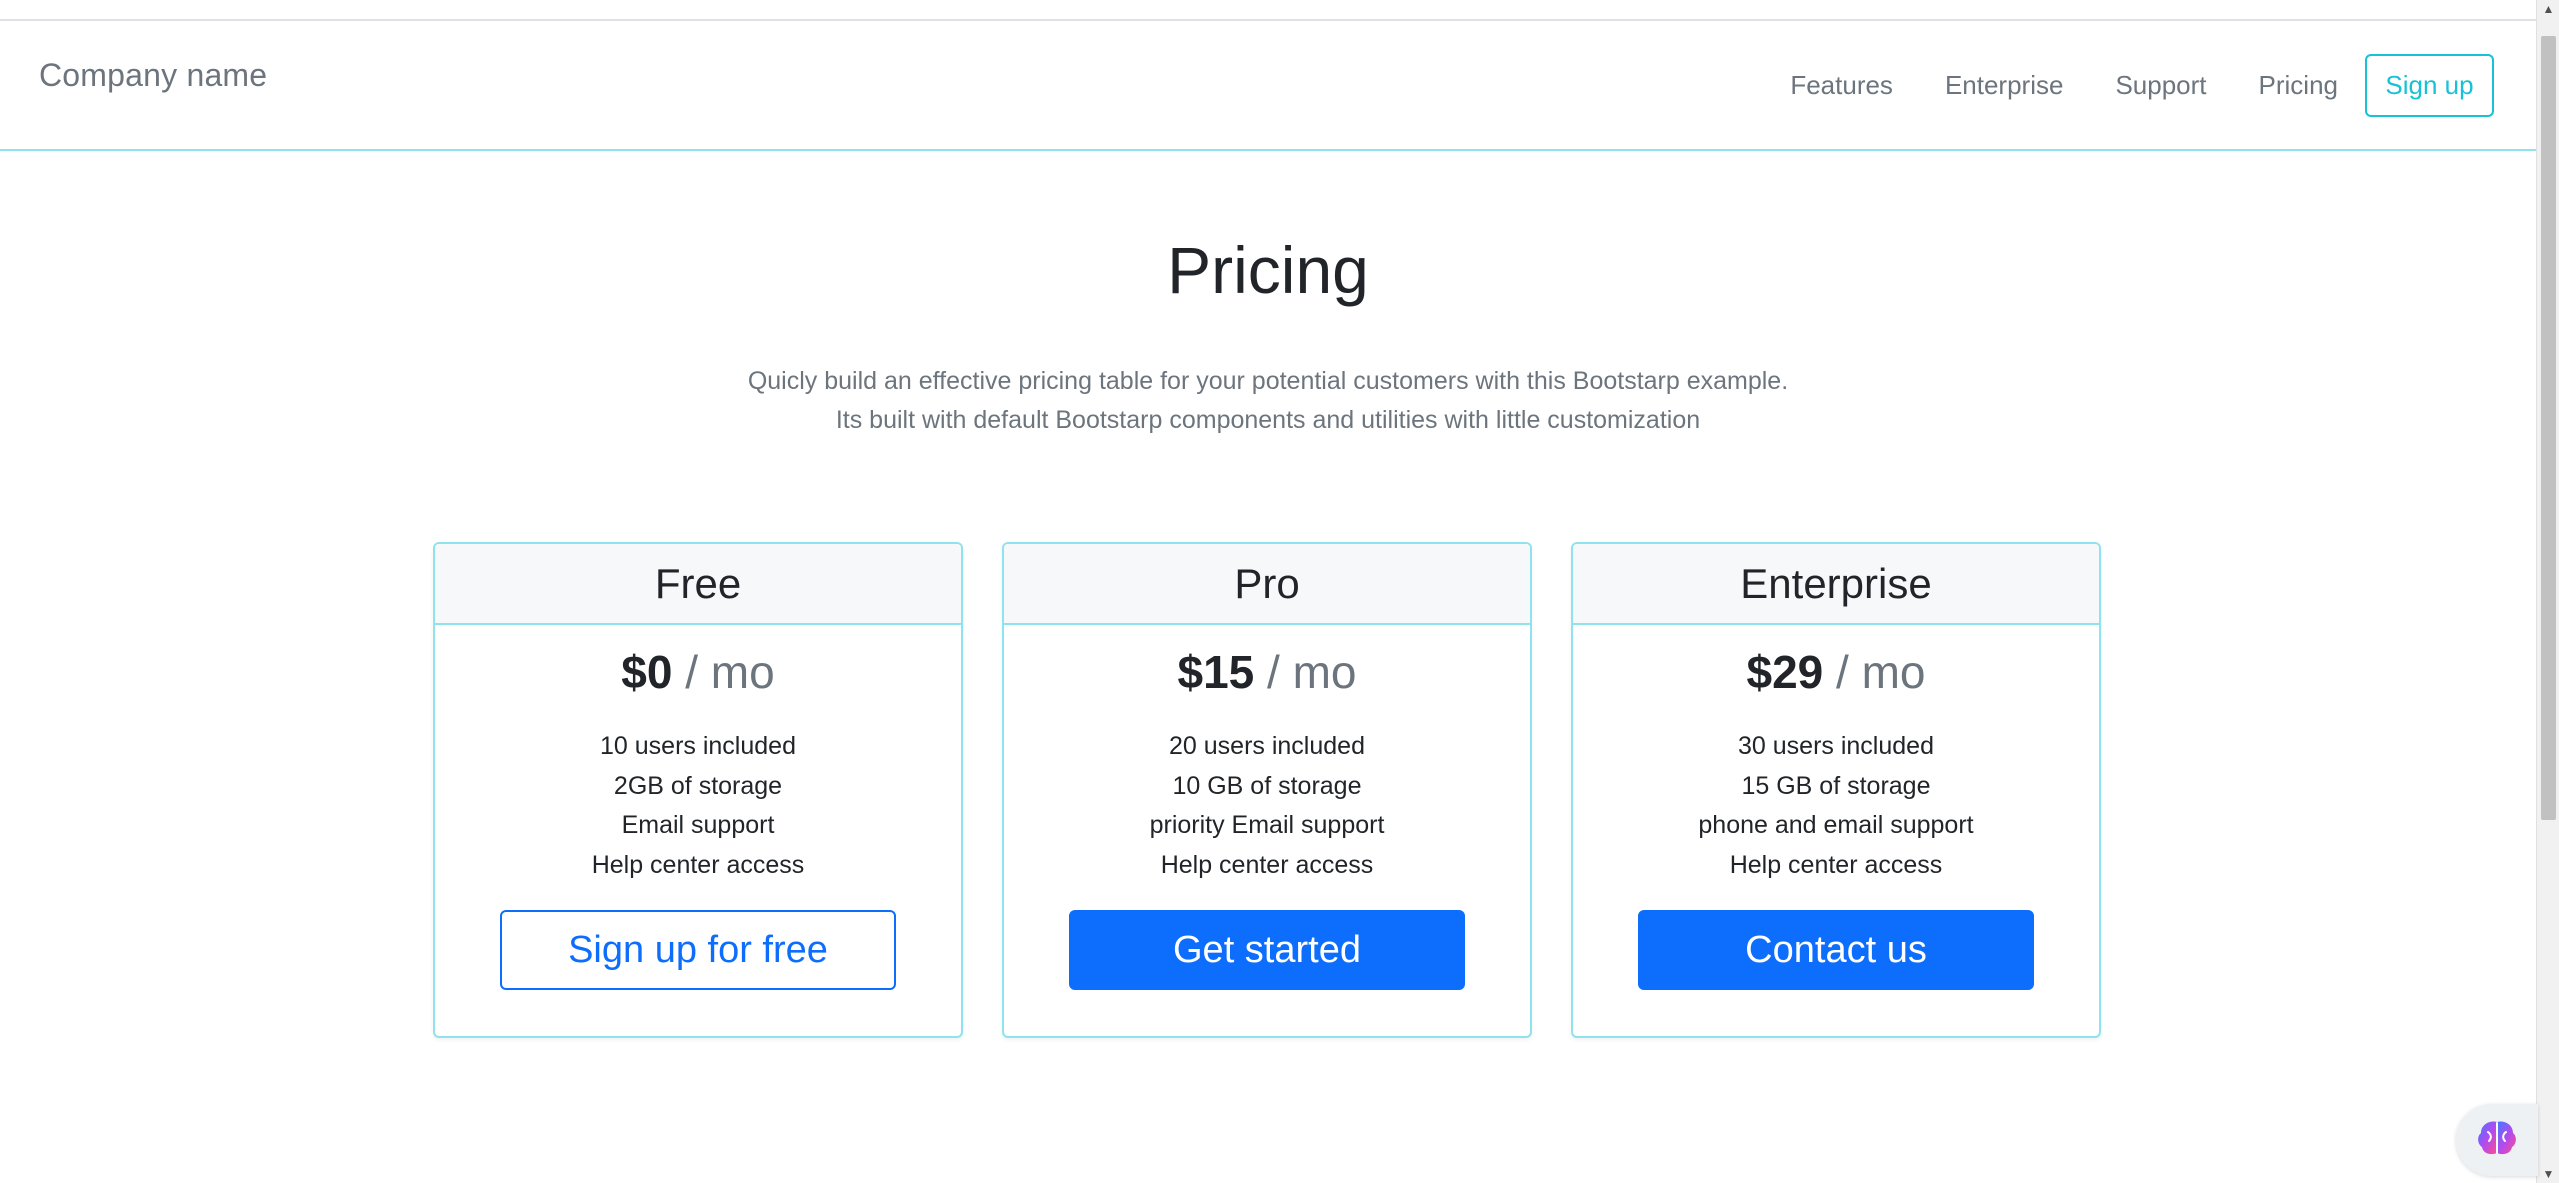 Image resolution: width=2559 pixels, height=1183 pixels. What do you see at coordinates (698, 584) in the screenshot?
I see `plan-name: Free` at bounding box center [698, 584].